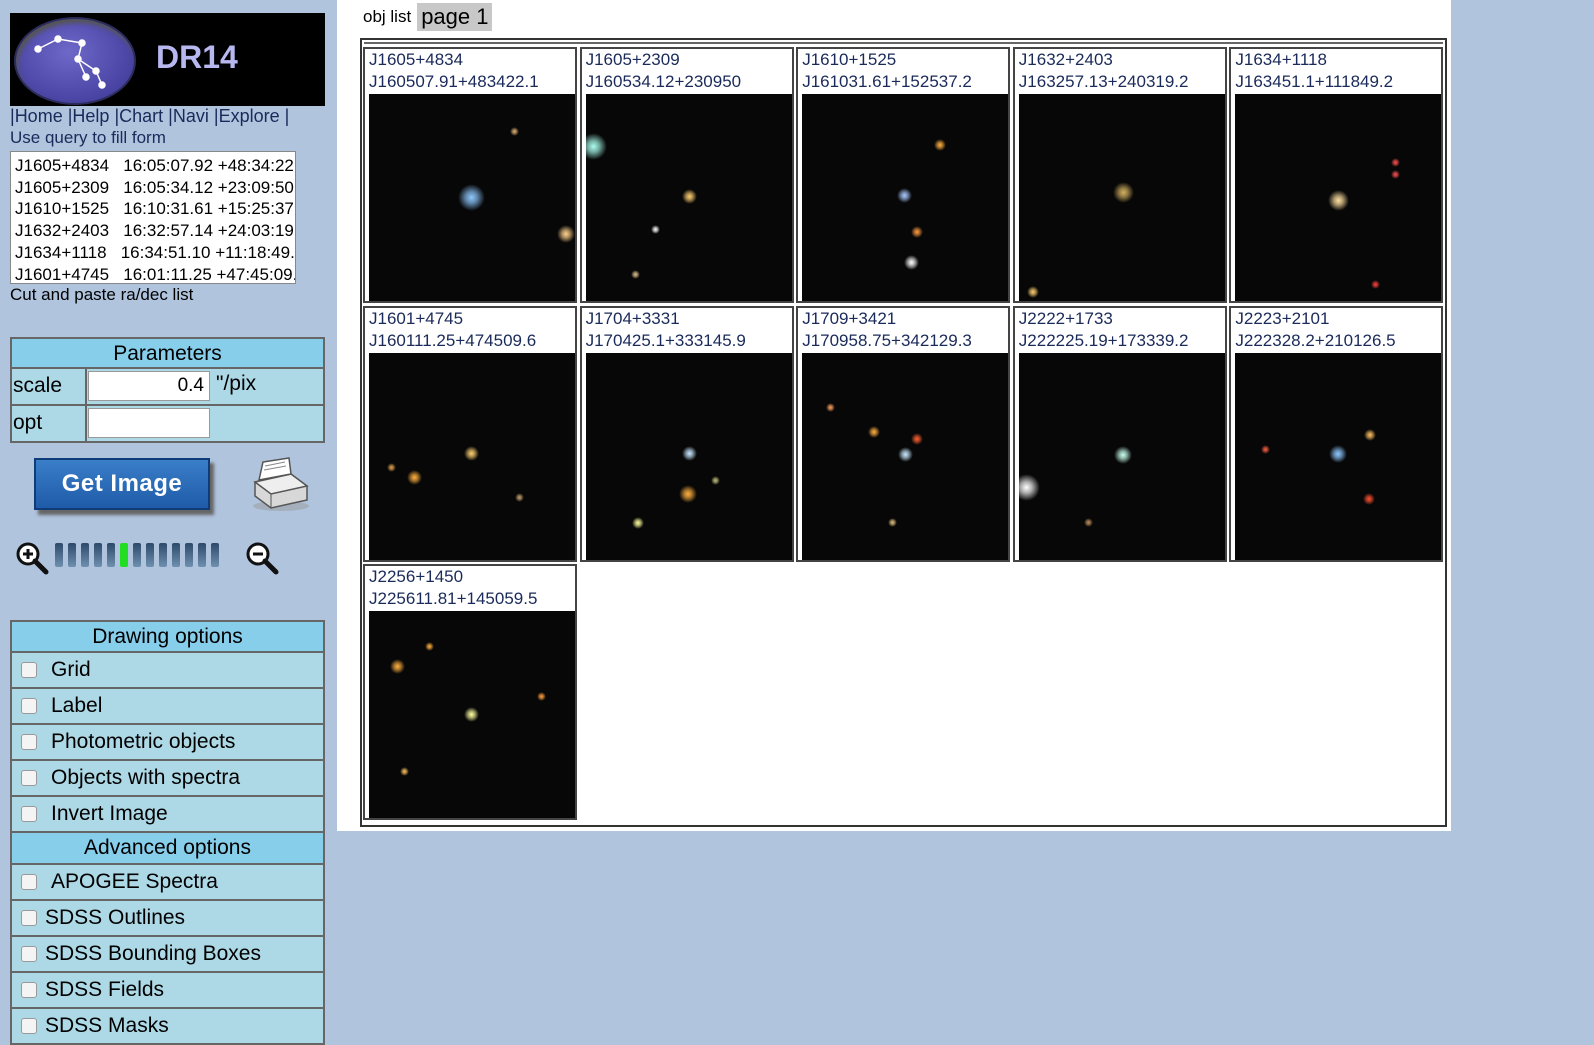  What do you see at coordinates (167, 919) in the screenshot?
I see `option-sdss-outlines: SDSS Outlines` at bounding box center [167, 919].